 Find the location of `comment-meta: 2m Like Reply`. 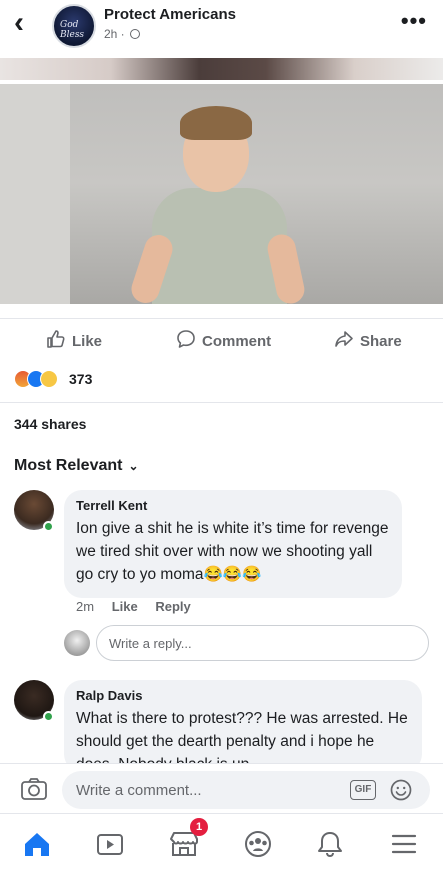

comment-meta: 2m Like Reply is located at coordinates (140, 606).